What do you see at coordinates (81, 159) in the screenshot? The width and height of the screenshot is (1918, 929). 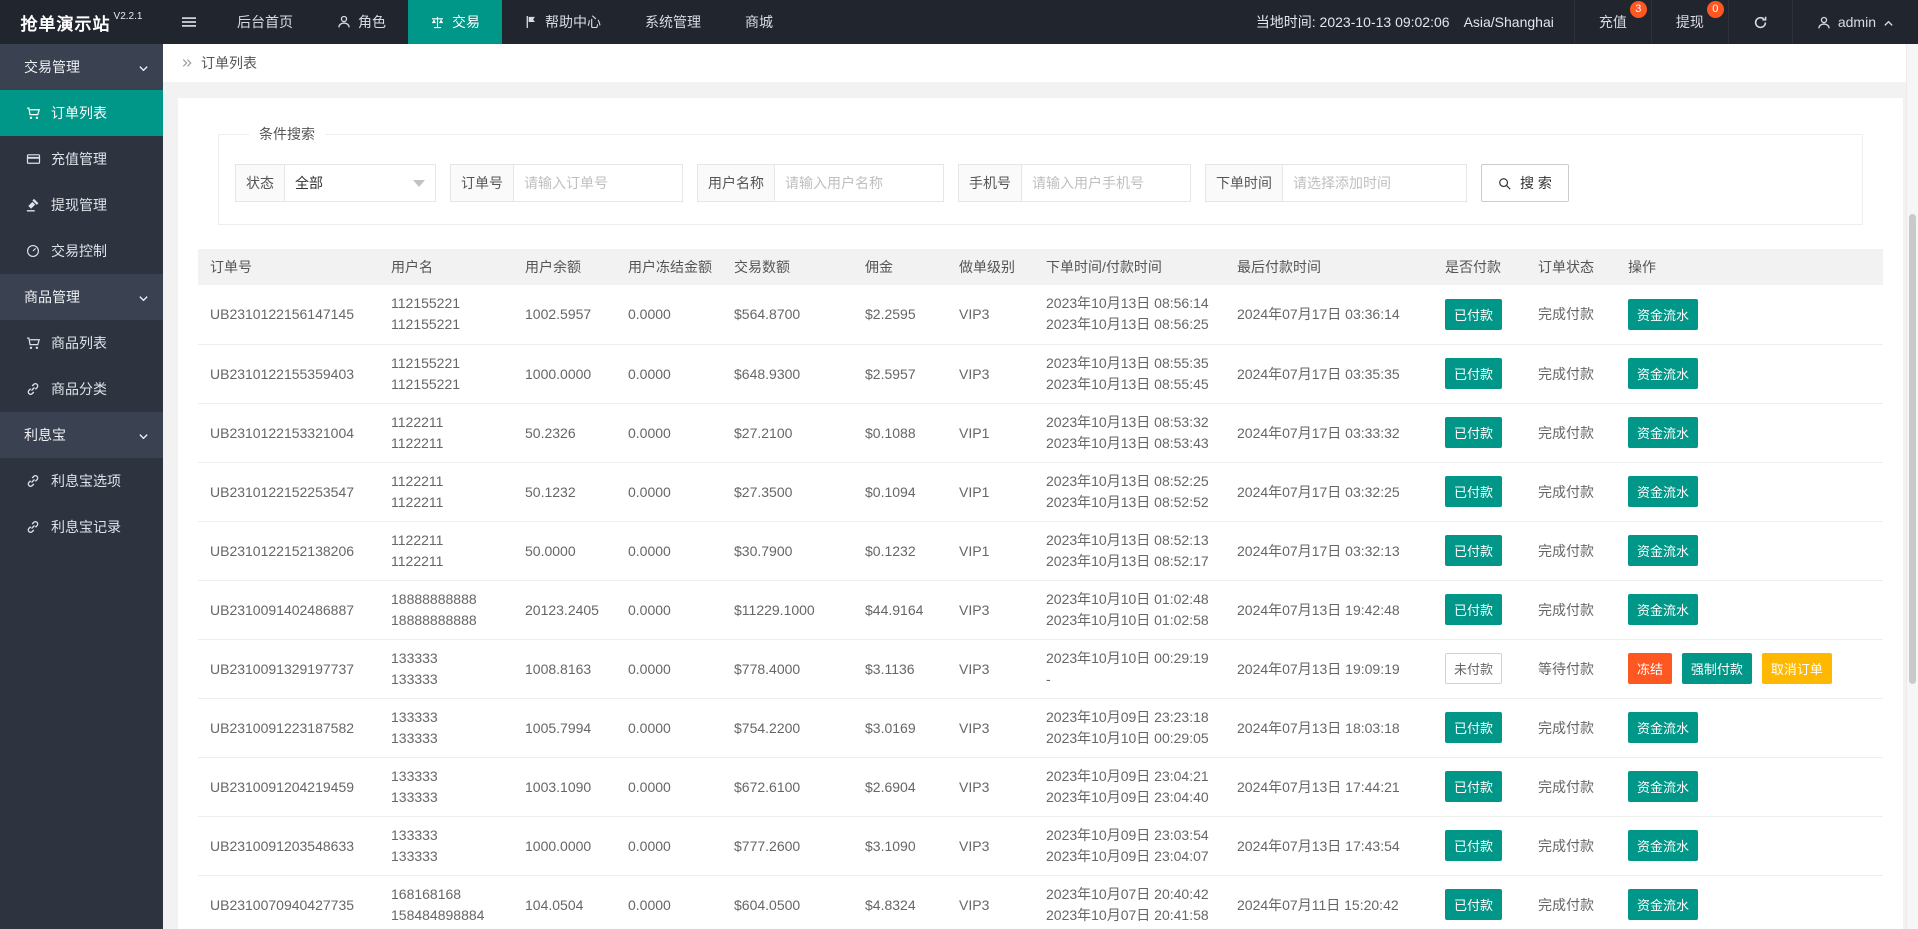 I see `sidebar-item: 充值管理` at bounding box center [81, 159].